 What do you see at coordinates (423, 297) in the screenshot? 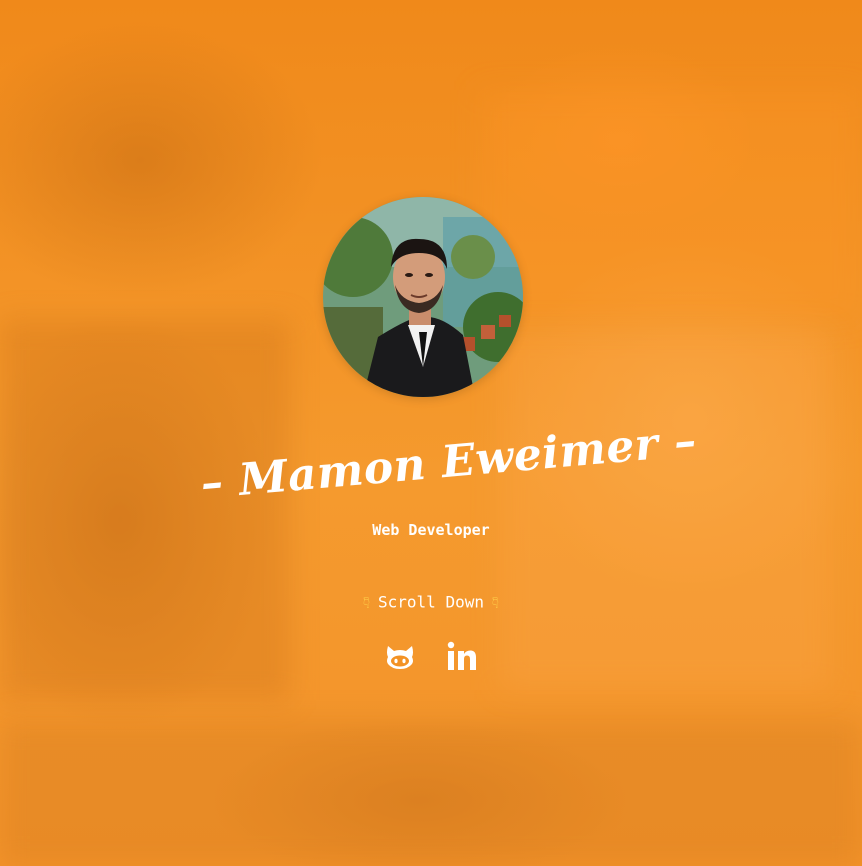
I see `avatar` at bounding box center [423, 297].